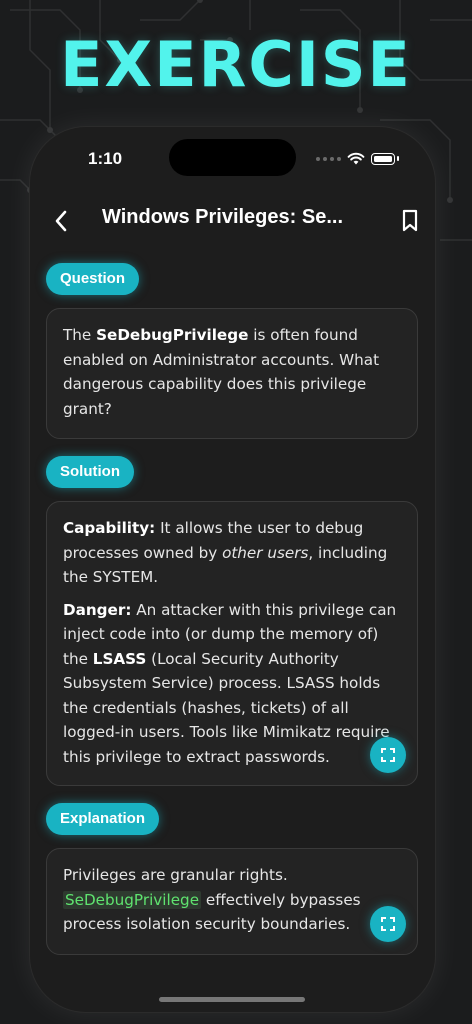  I want to click on home-indicator, so click(232, 999).